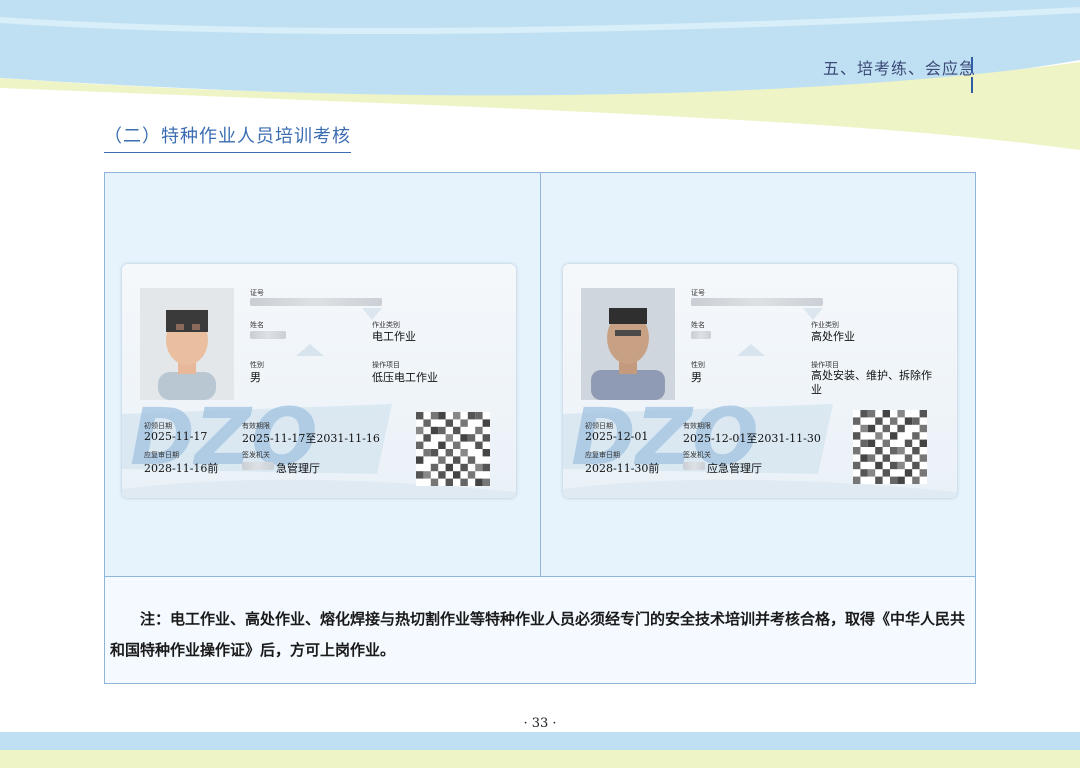 The height and width of the screenshot is (768, 1080). What do you see at coordinates (176, 436) in the screenshot?
I see `first-issue-value: 2025-11-17` at bounding box center [176, 436].